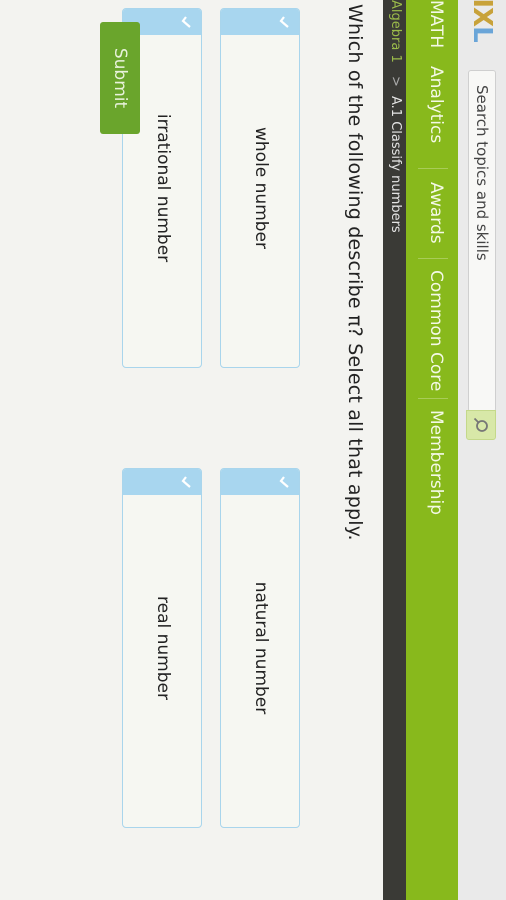 The height and width of the screenshot is (900, 506). I want to click on nav-item-math: MATH, so click(436, 24).